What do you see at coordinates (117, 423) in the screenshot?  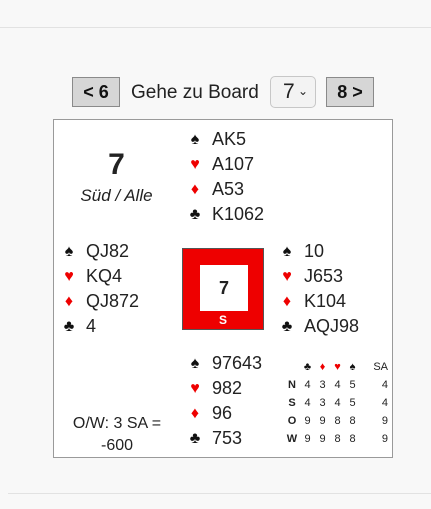 I see `contract-line: O/W: 3 SA =` at bounding box center [117, 423].